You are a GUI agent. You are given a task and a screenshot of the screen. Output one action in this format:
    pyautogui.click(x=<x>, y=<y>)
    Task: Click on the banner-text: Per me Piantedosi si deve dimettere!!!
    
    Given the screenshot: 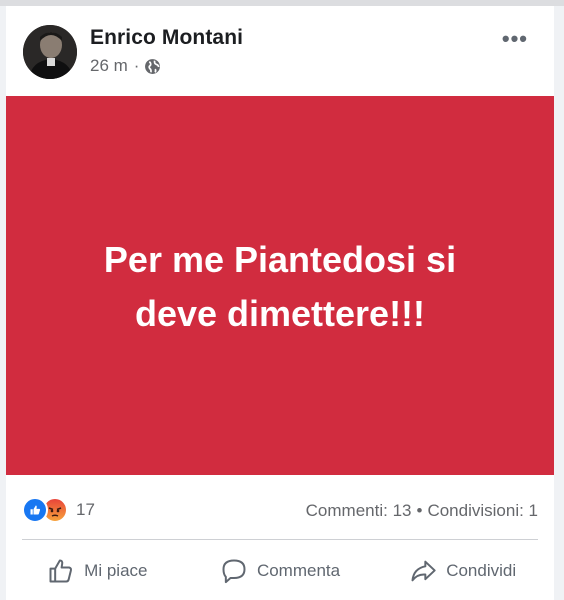 What is the action you would take?
    pyautogui.click(x=280, y=286)
    